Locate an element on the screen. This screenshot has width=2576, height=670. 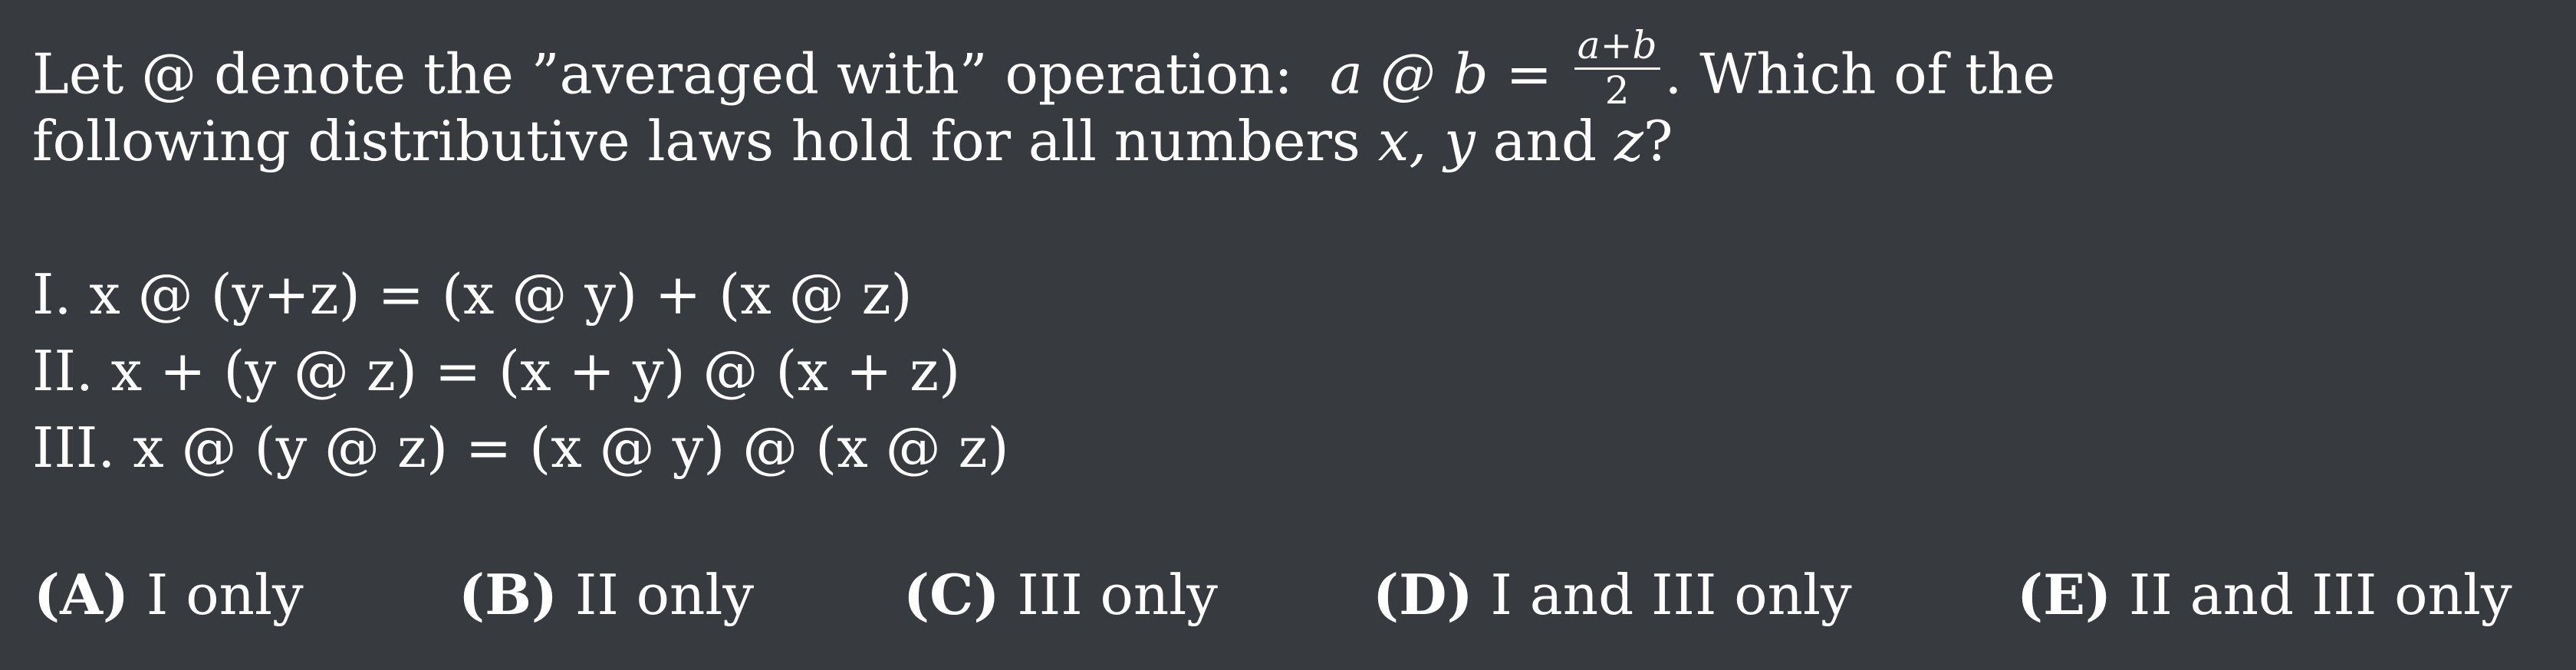
statement-1: I. x @ (y+z) = (x @ y) + (x @ z) is located at coordinates (472, 294).